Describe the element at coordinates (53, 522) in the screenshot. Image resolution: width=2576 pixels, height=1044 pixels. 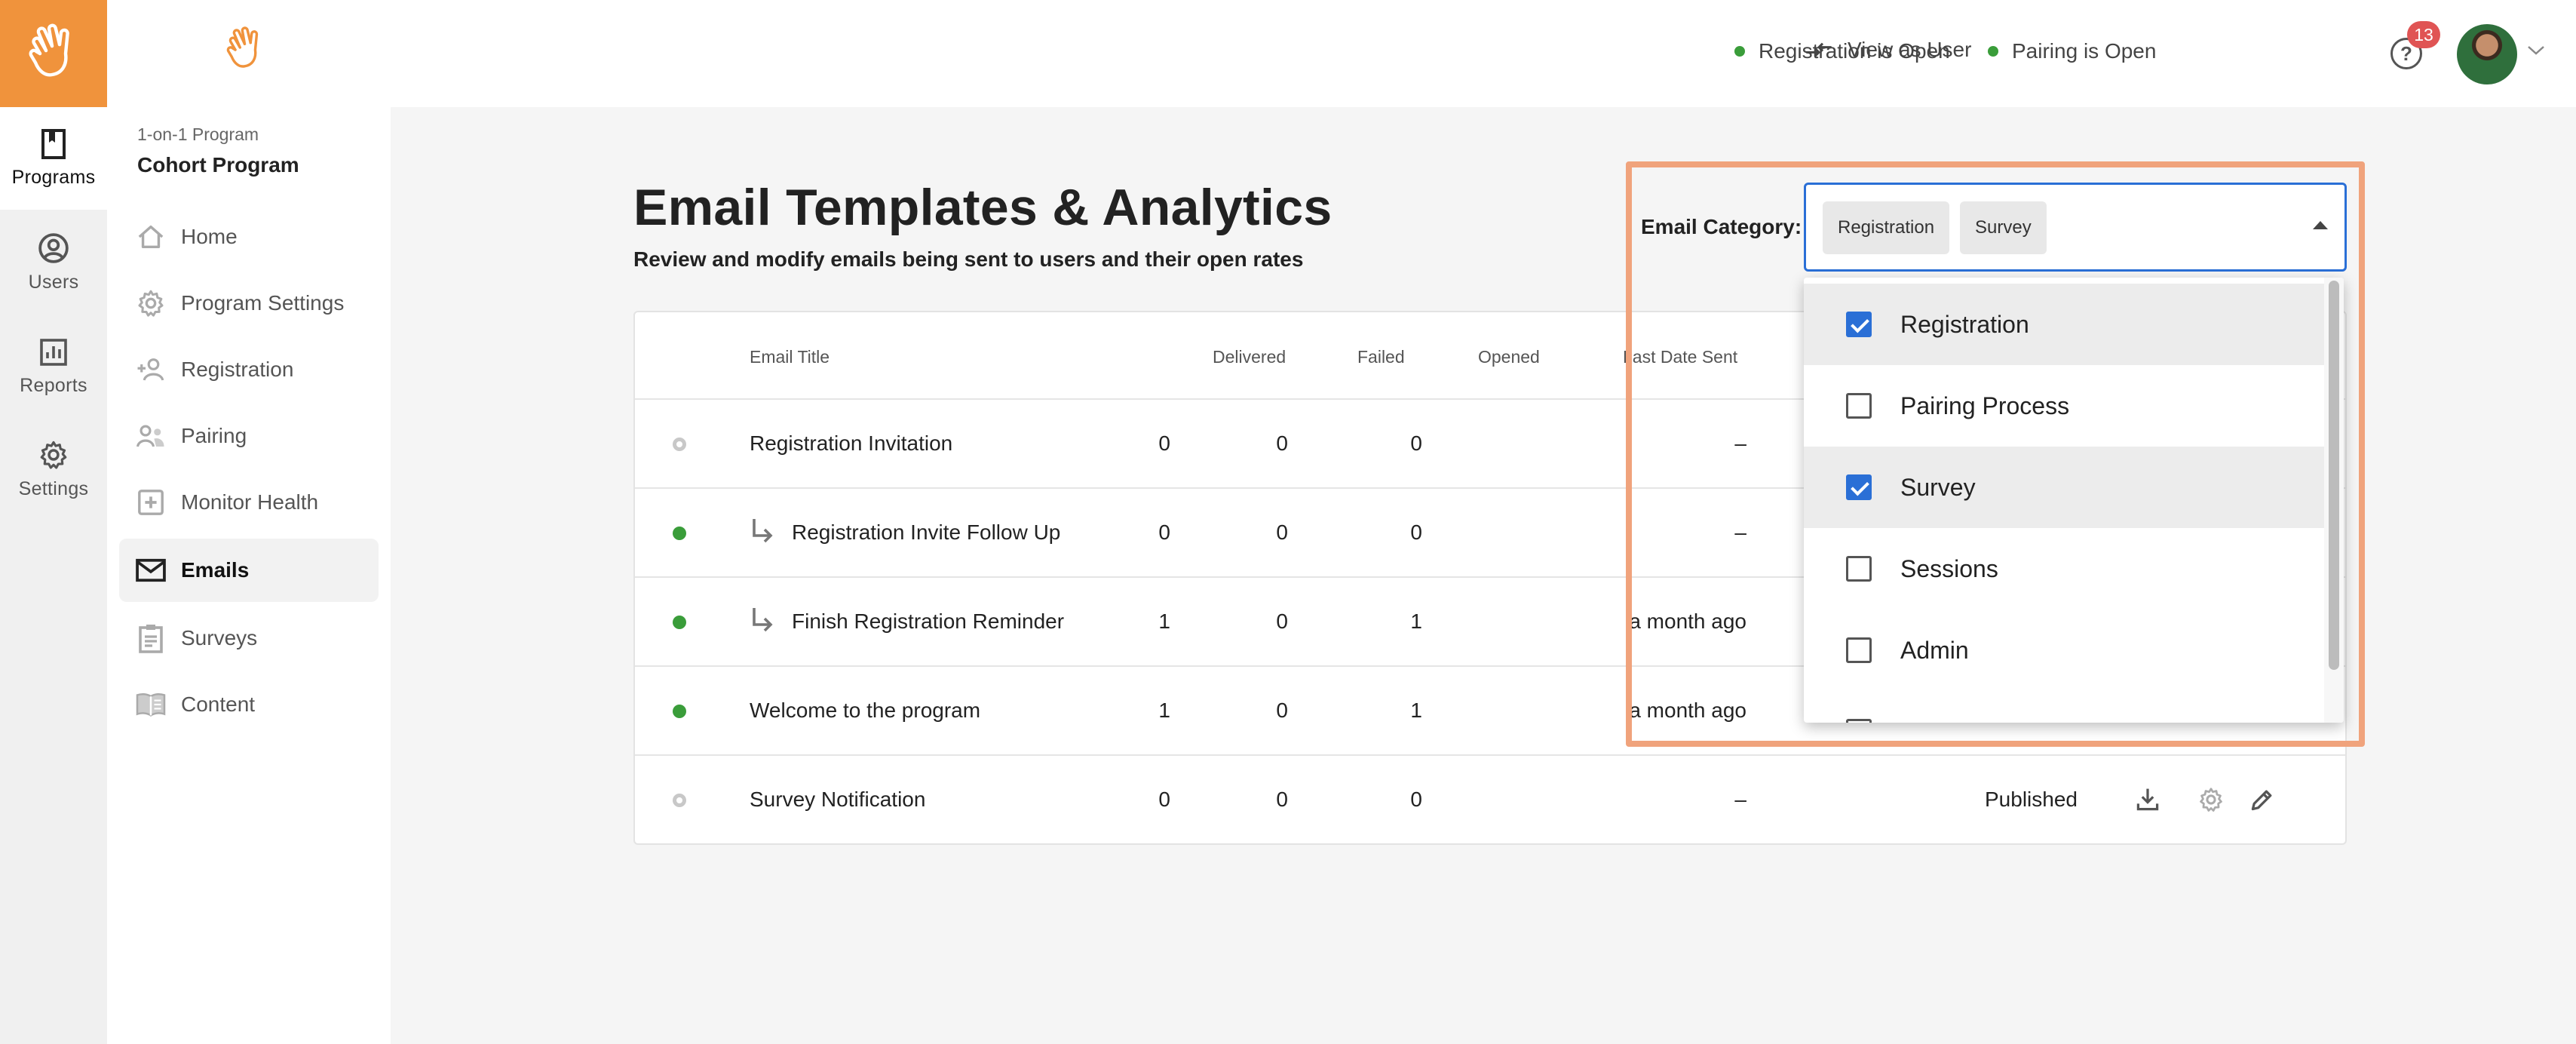
I see `icon-rail: Programs Users Reports Settings` at that location.